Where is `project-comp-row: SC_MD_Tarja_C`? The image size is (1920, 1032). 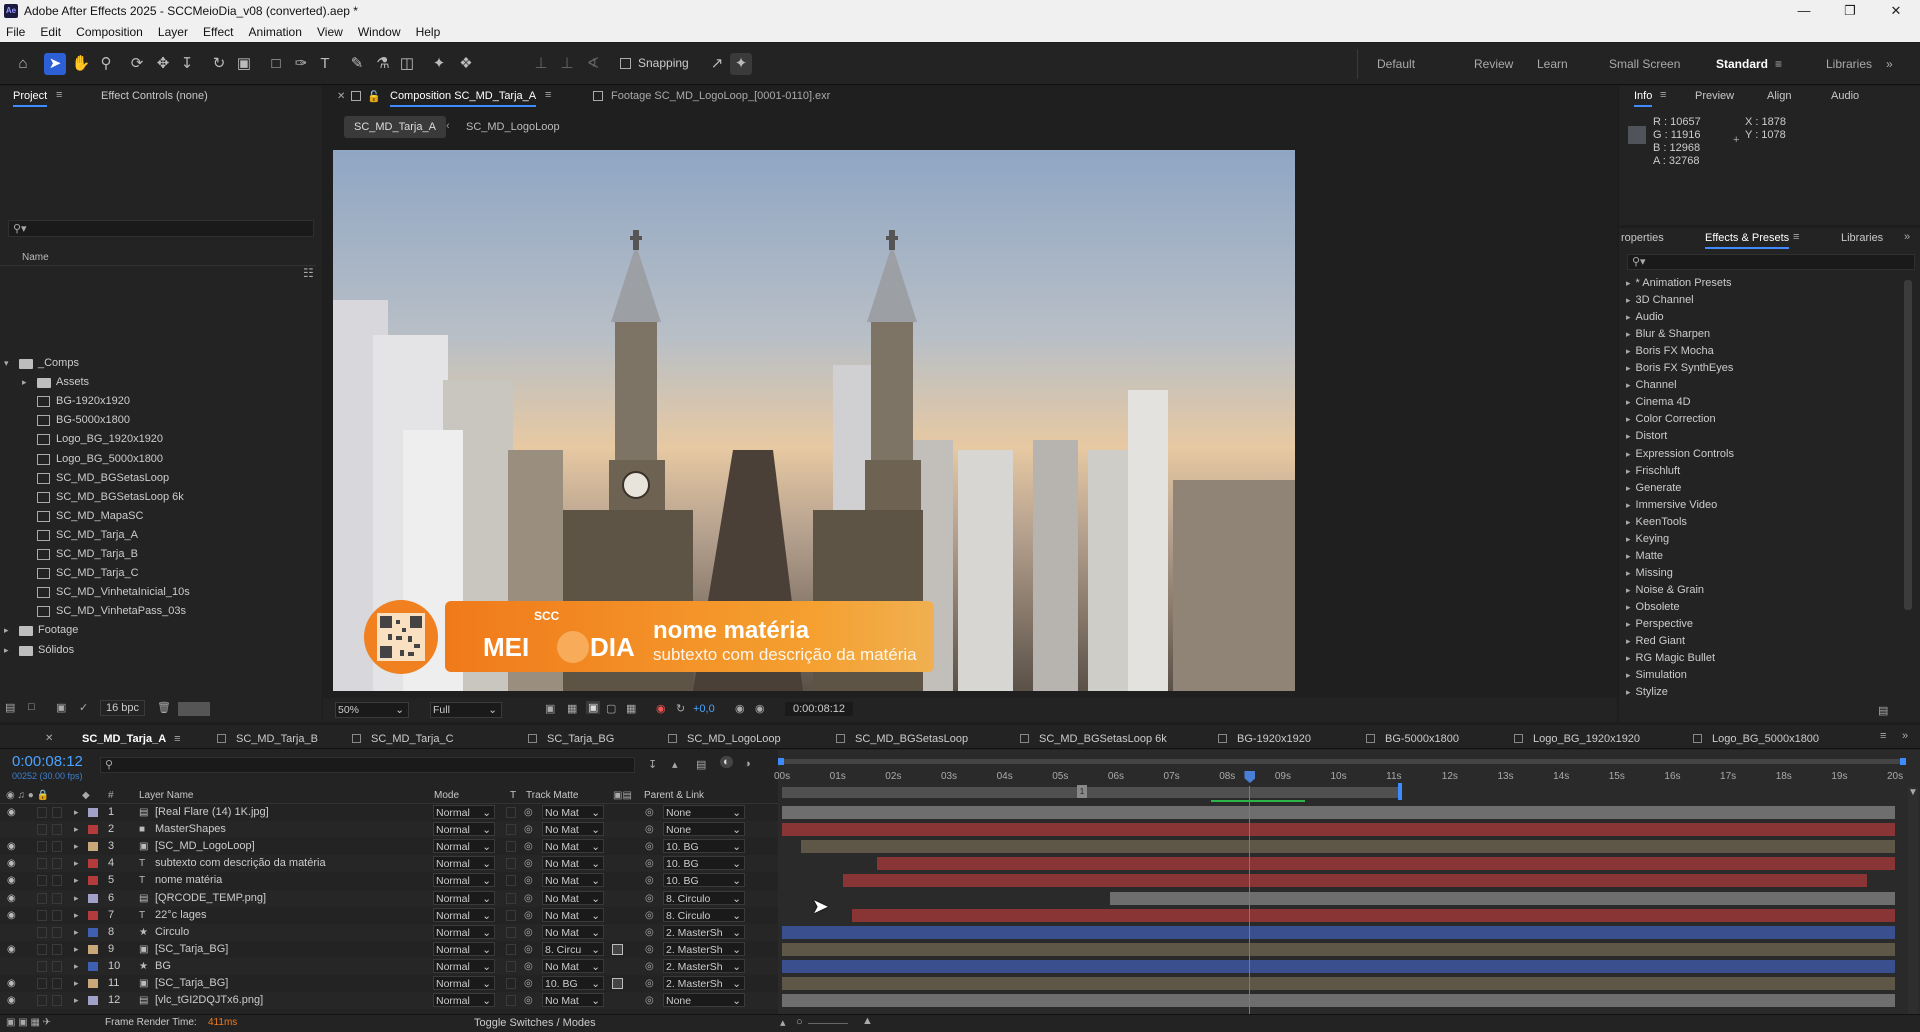 project-comp-row: SC_MD_Tarja_C is located at coordinates (158, 573).